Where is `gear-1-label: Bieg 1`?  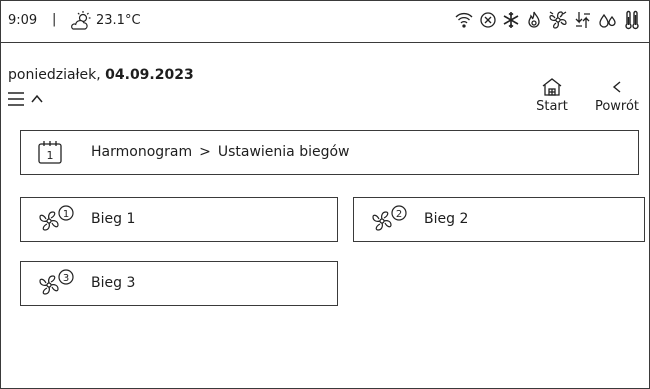 gear-1-label: Bieg 1 is located at coordinates (113, 219).